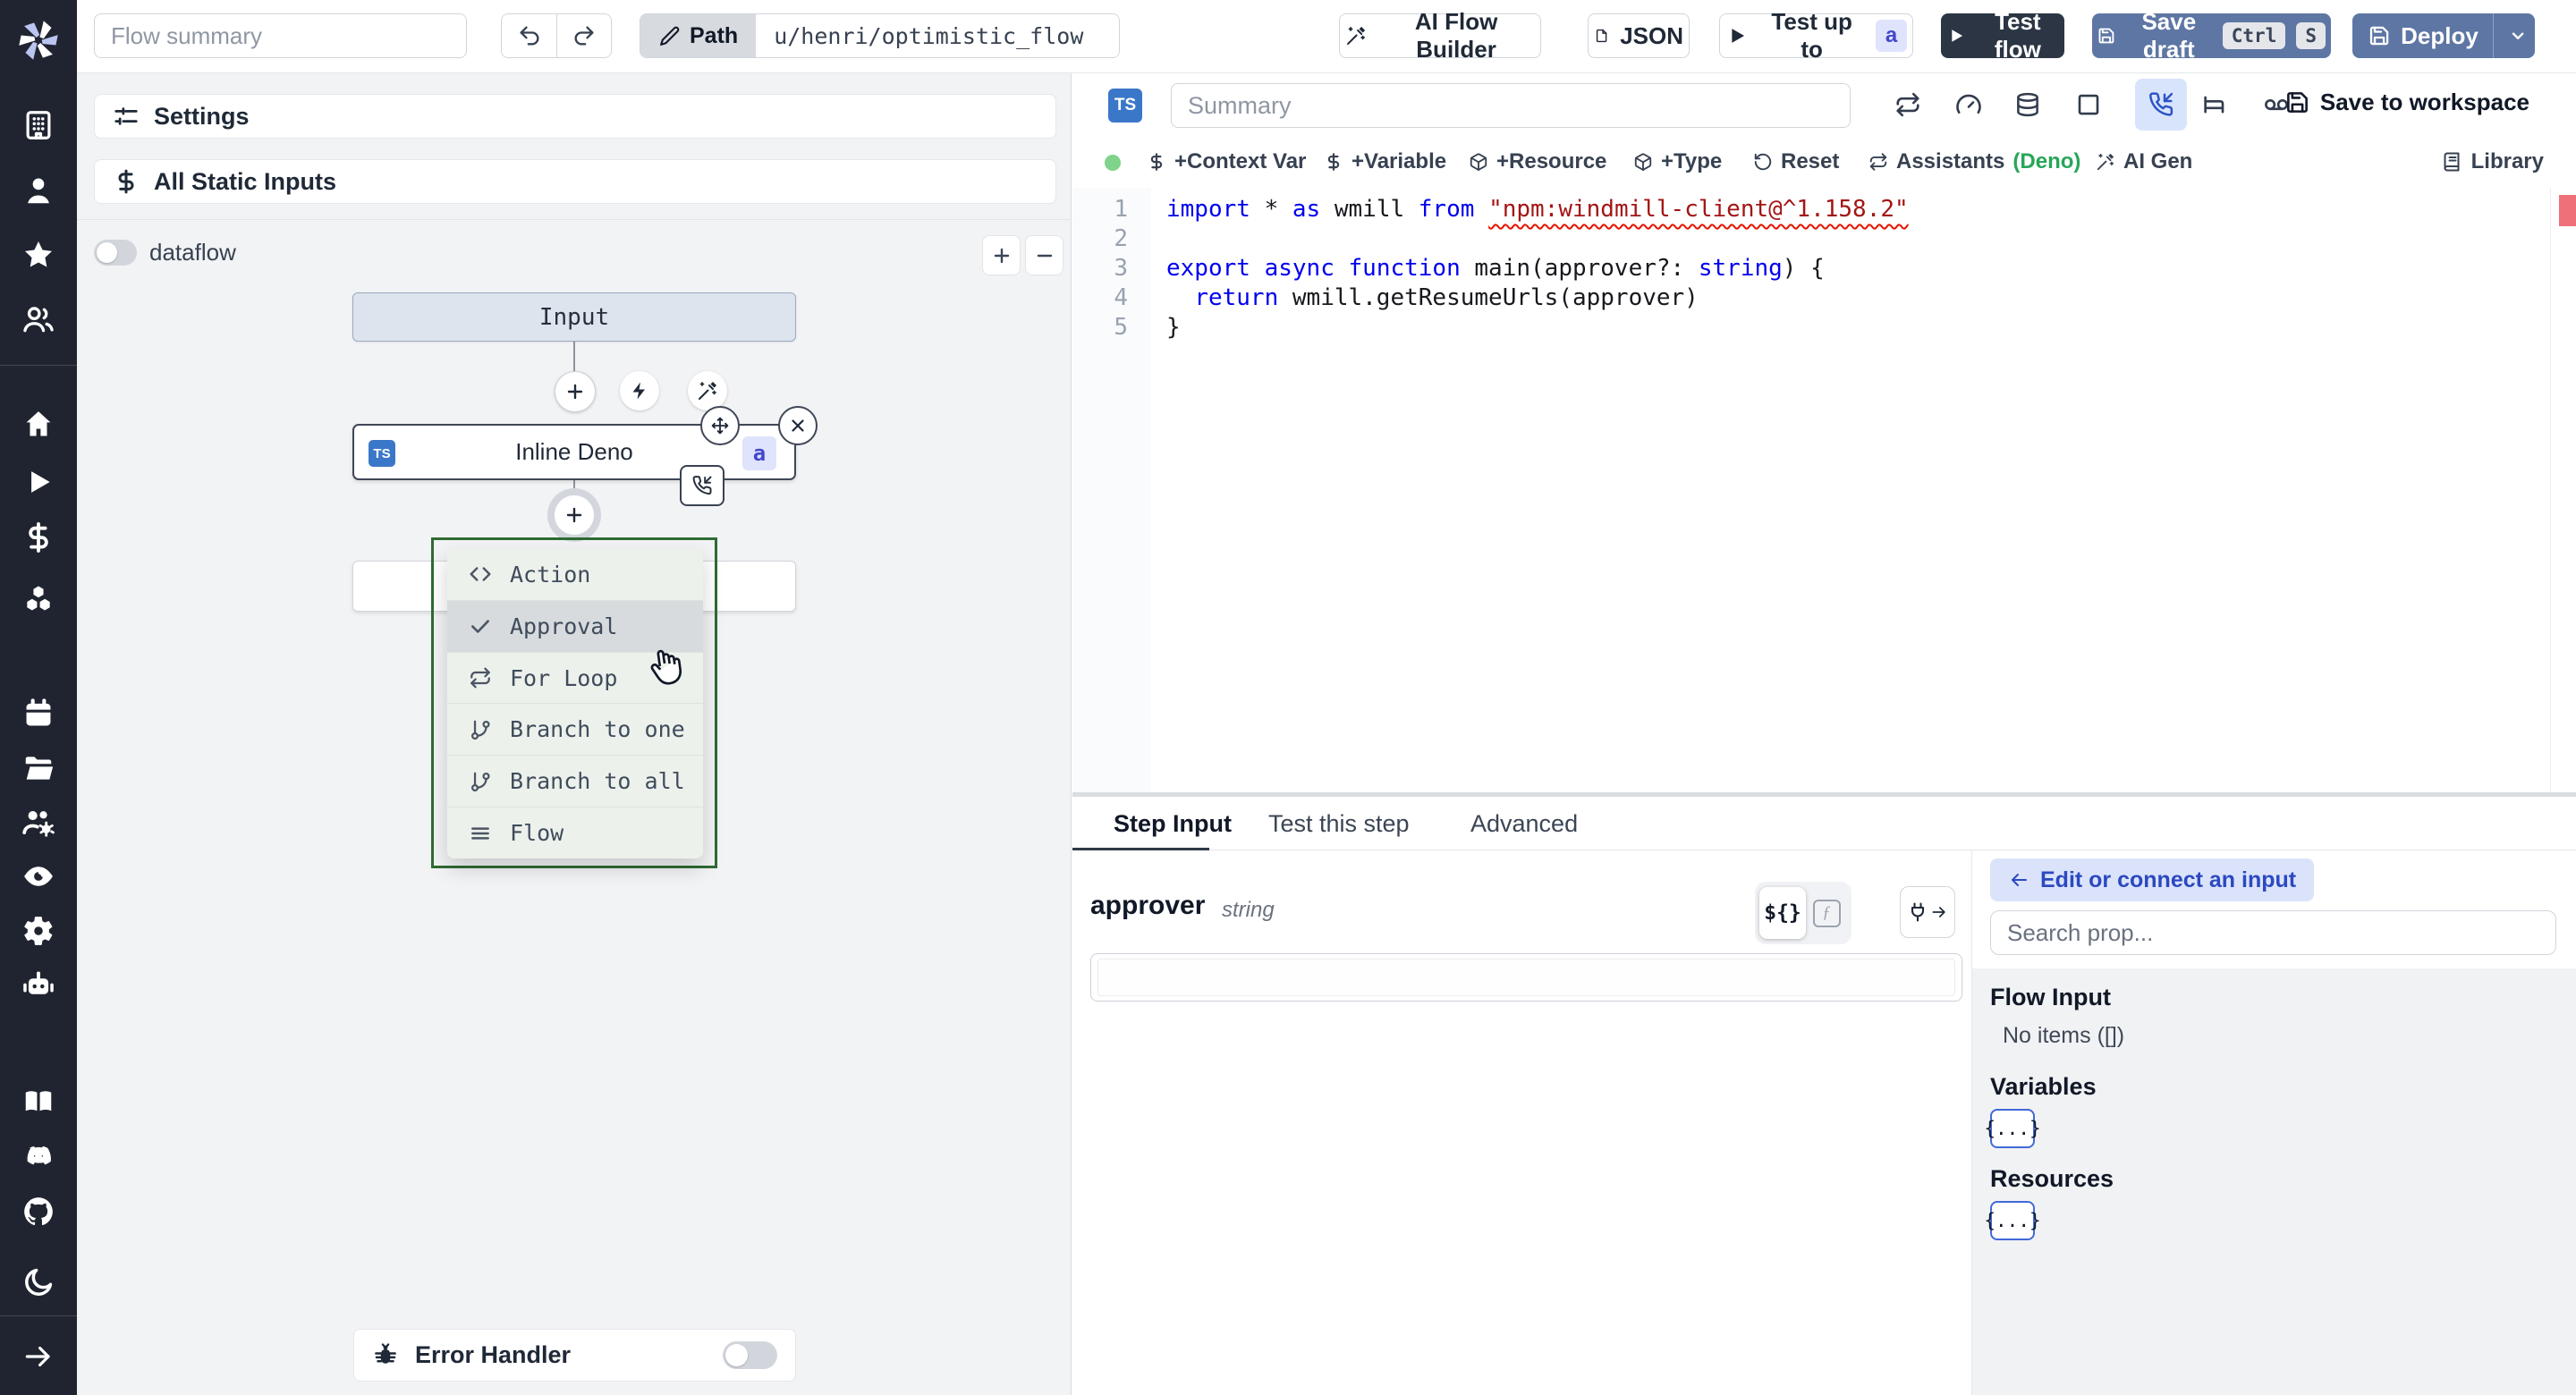 The image size is (2576, 1395). What do you see at coordinates (2161, 105) in the screenshot?
I see `suspend-approval-button` at bounding box center [2161, 105].